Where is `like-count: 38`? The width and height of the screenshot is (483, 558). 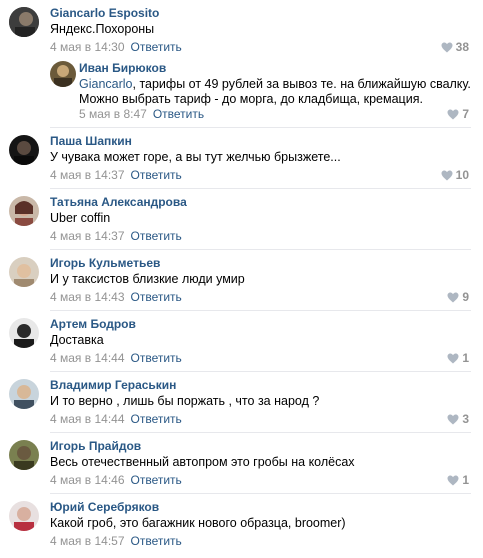 like-count: 38 is located at coordinates (462, 47).